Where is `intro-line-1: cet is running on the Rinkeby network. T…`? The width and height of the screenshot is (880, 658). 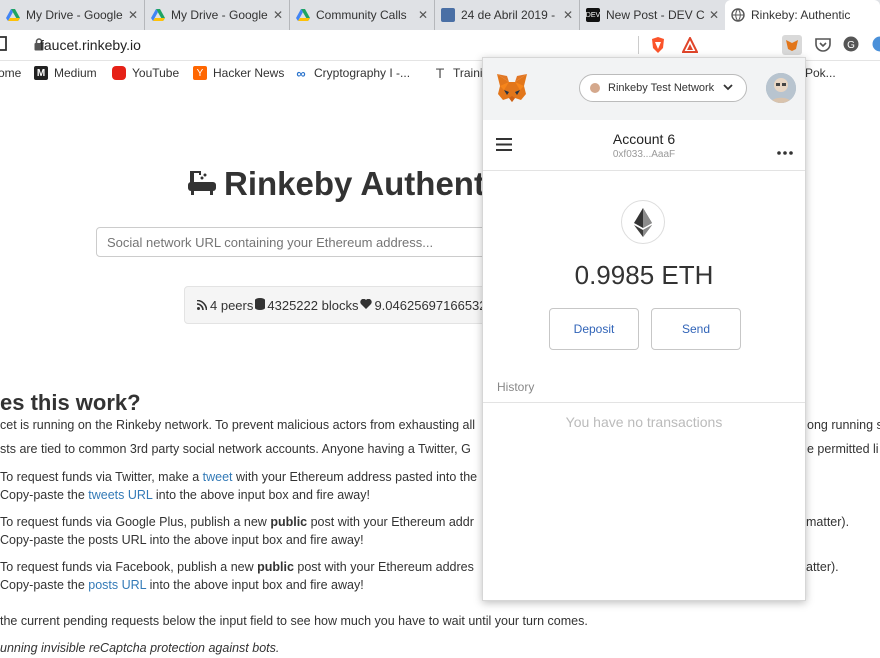 intro-line-1: cet is running on the Rinkeby network. T… is located at coordinates (238, 425).